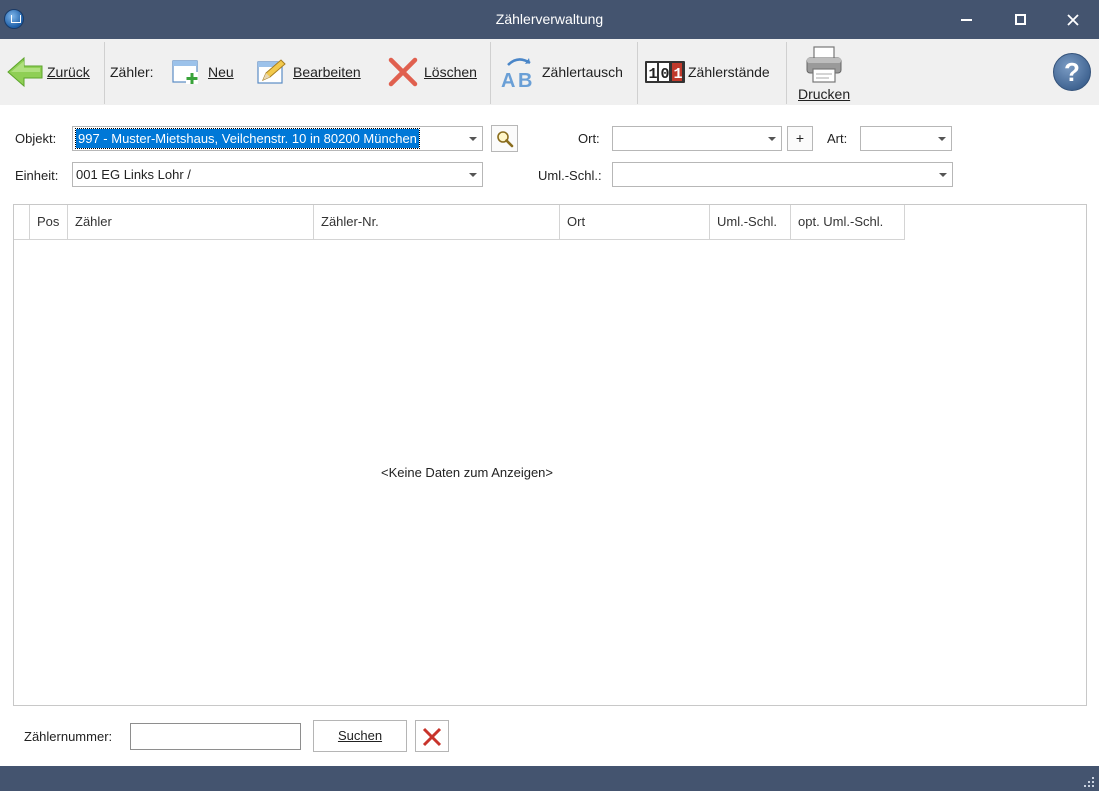 The image size is (1099, 791). I want to click on help-question-icon: ?, so click(1072, 72).